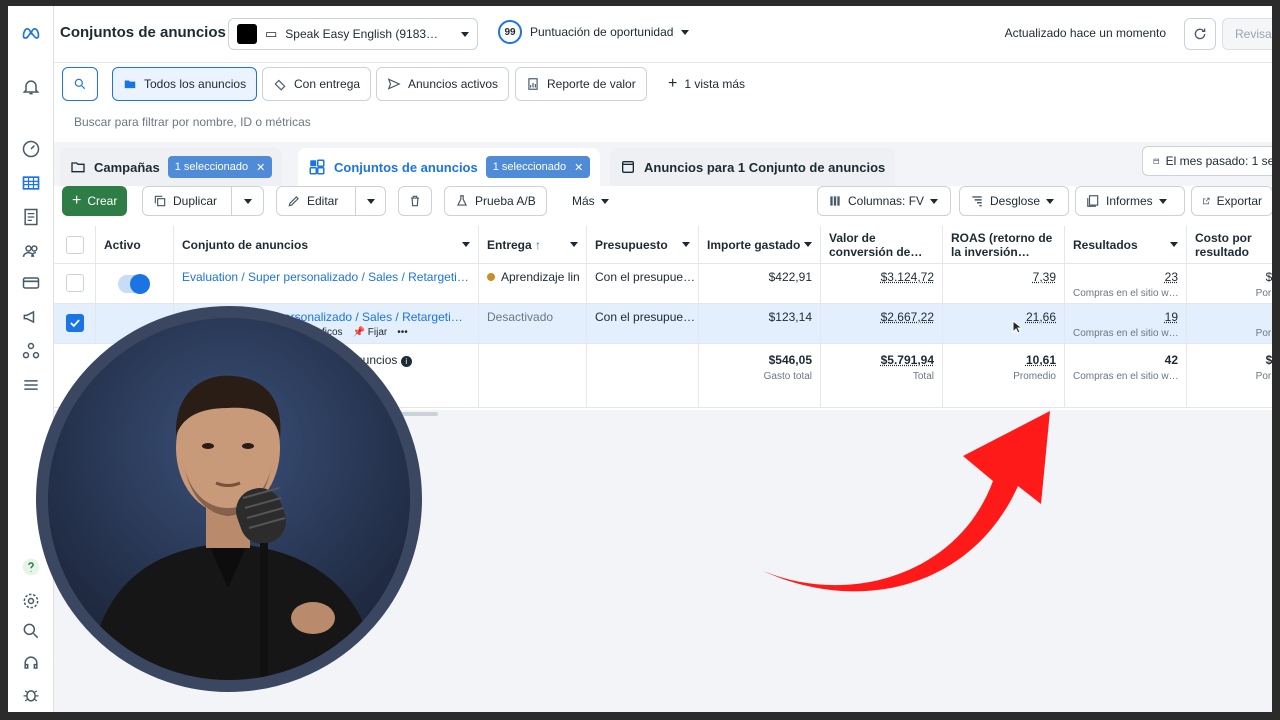 Image resolution: width=1280 pixels, height=720 pixels. I want to click on select-all-checkbox, so click(74, 244).